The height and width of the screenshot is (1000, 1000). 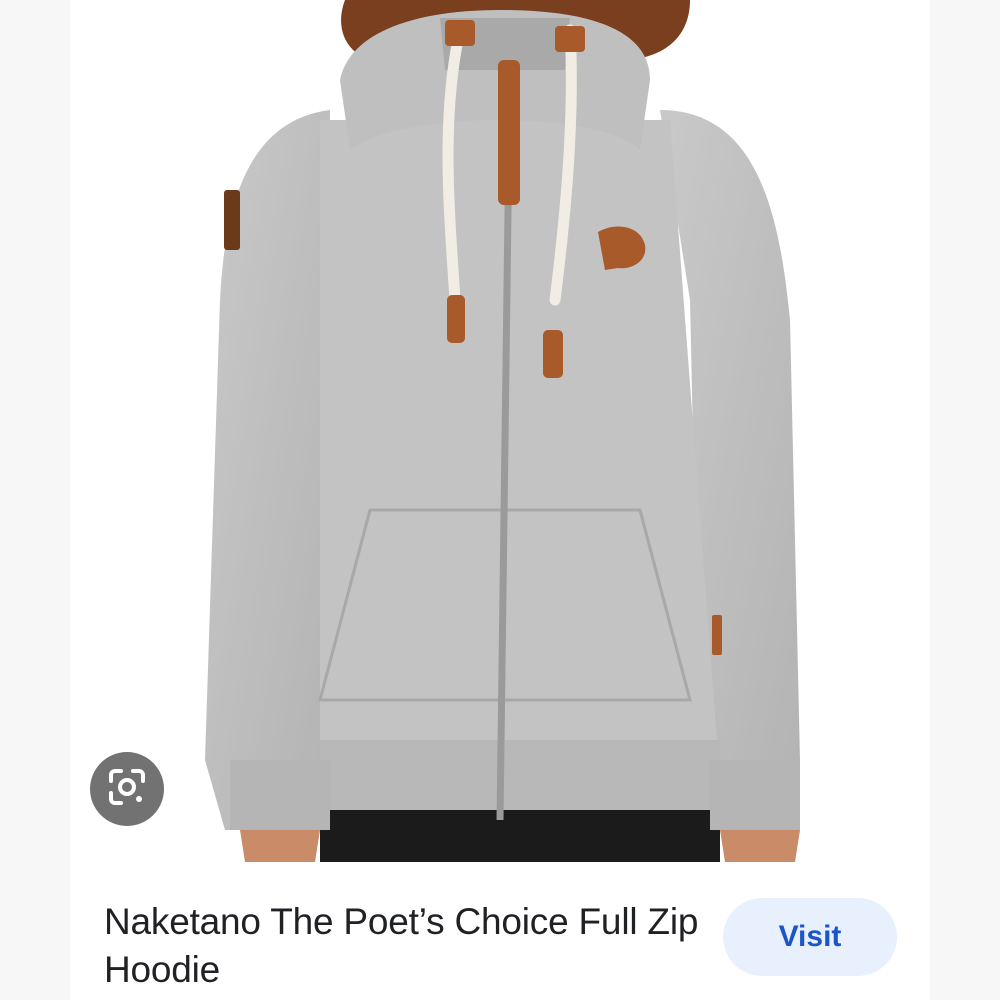 What do you see at coordinates (810, 937) in the screenshot?
I see `visit-button: Visit` at bounding box center [810, 937].